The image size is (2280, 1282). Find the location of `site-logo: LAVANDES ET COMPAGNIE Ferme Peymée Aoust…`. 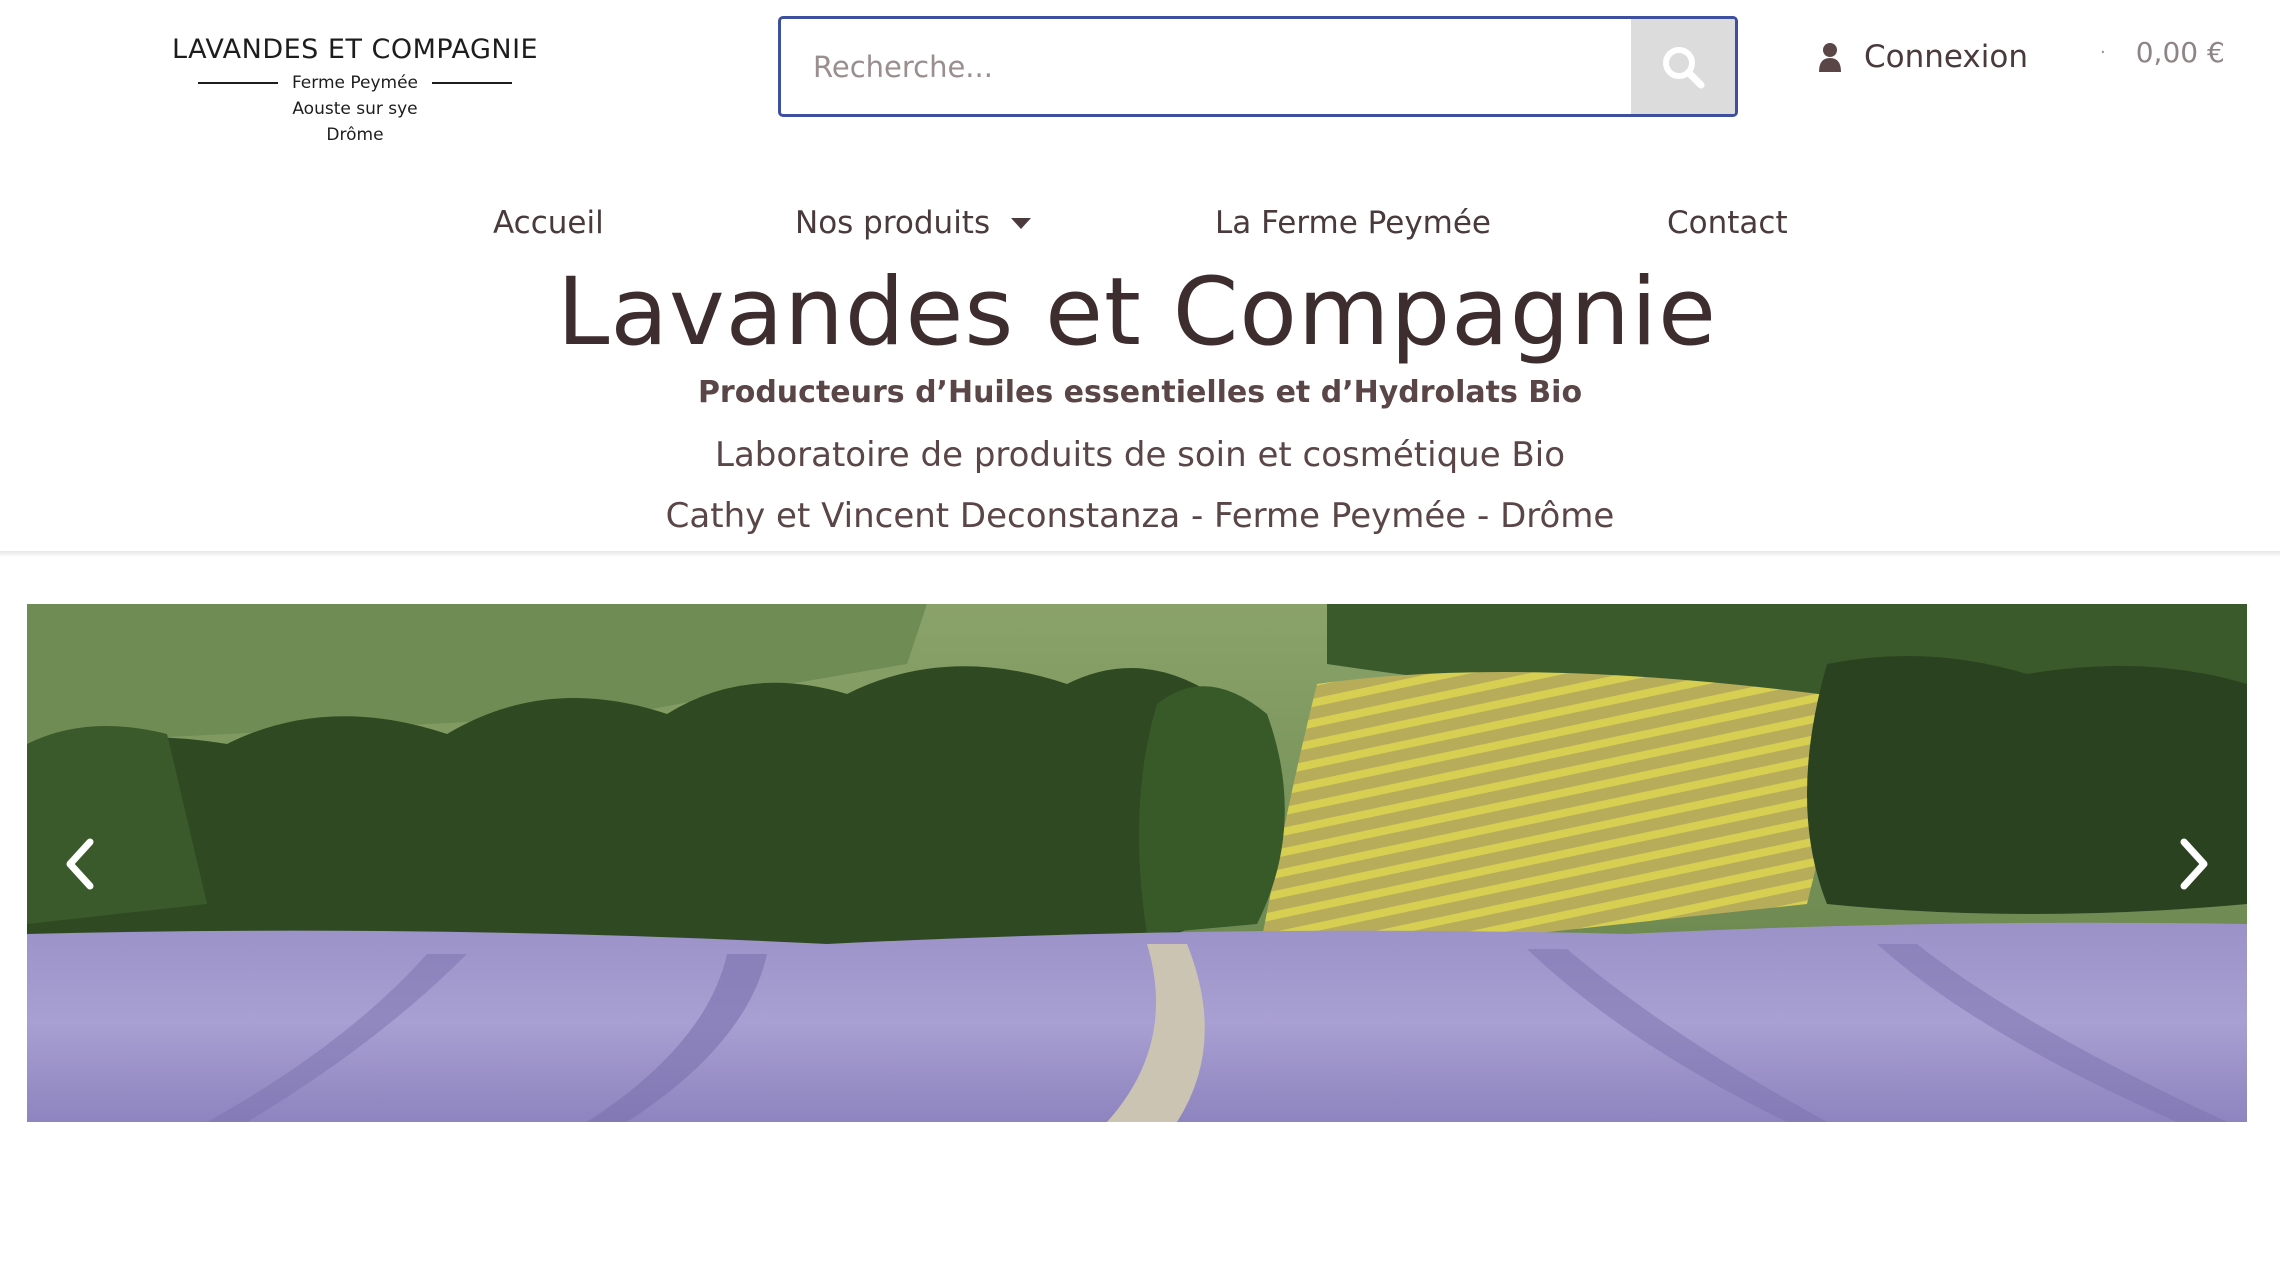

site-logo: LAVANDES ET COMPAGNIE Ferme Peymée Aoust… is located at coordinates (355, 89).